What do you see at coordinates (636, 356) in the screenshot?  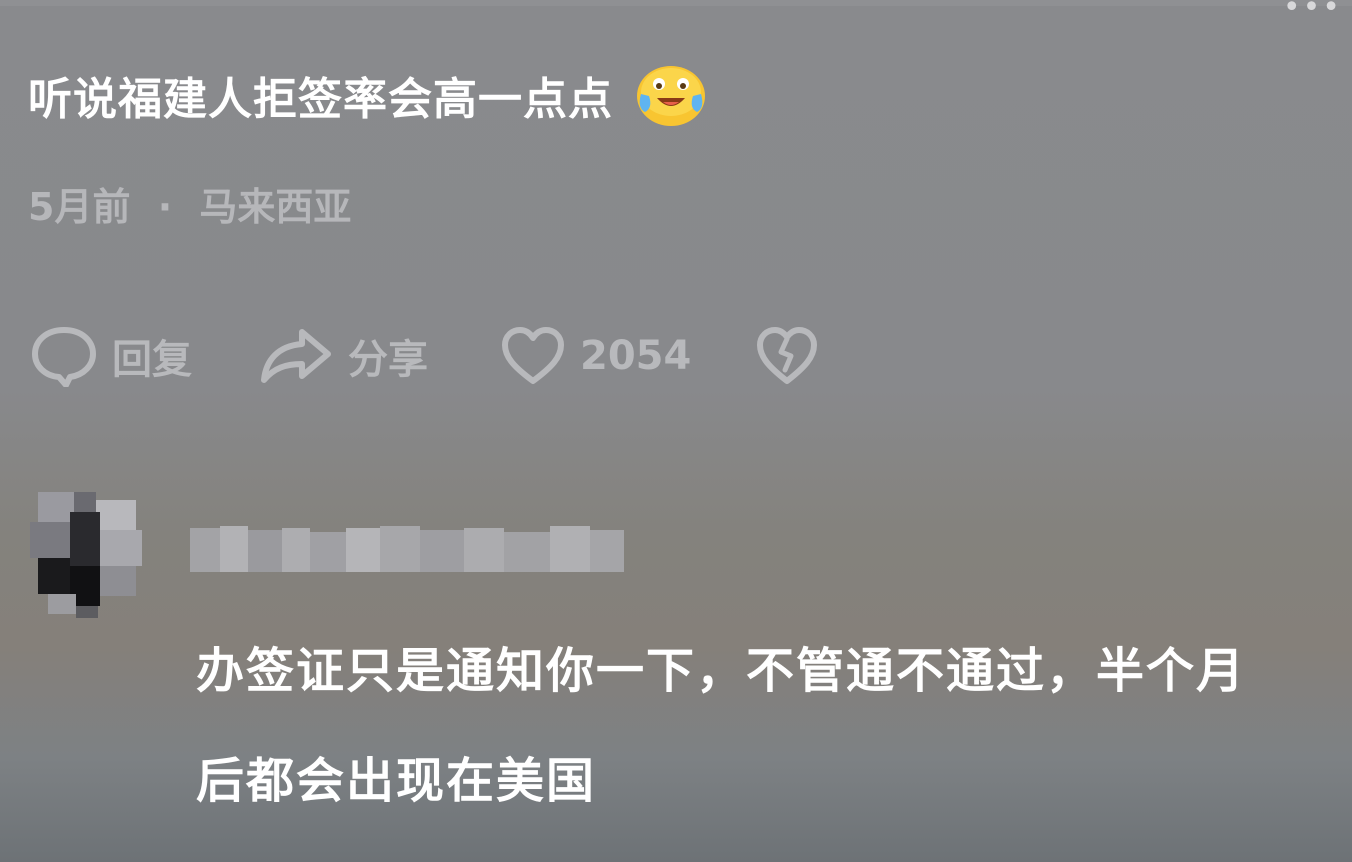 I see `like-count: 2054` at bounding box center [636, 356].